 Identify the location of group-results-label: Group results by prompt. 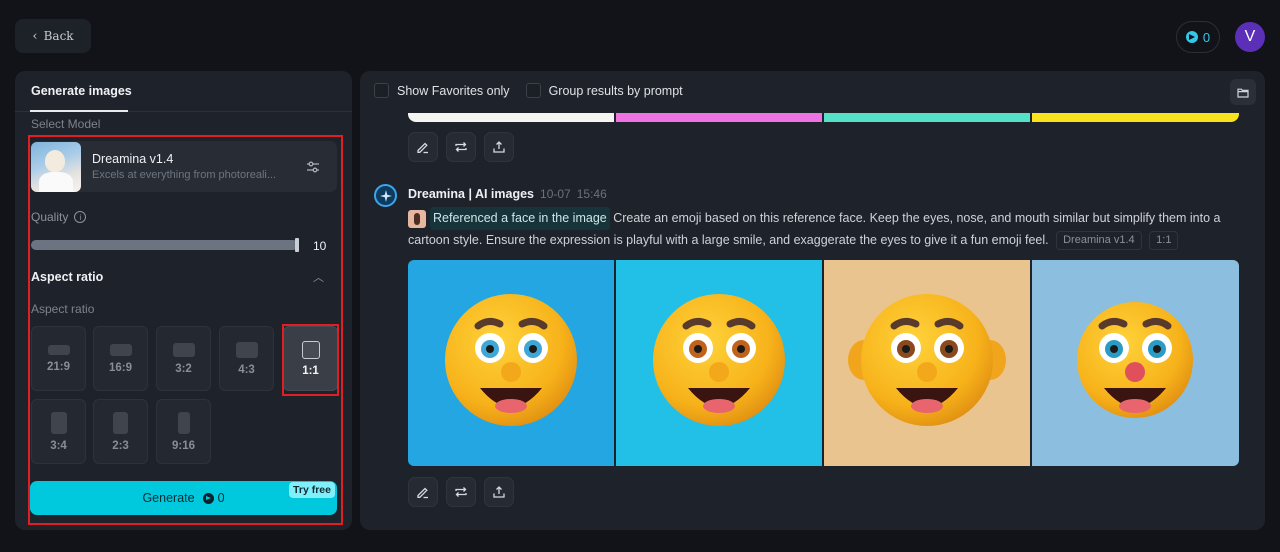
(615, 90).